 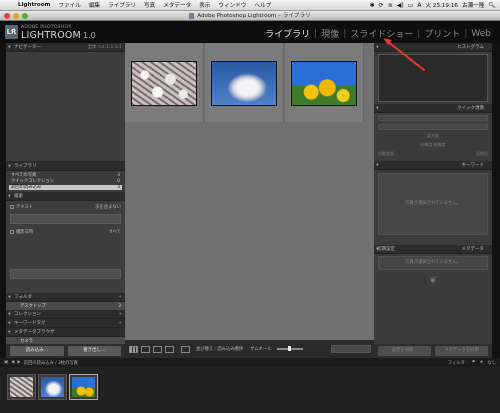 I want to click on module-print: プリント, so click(x=442, y=33).